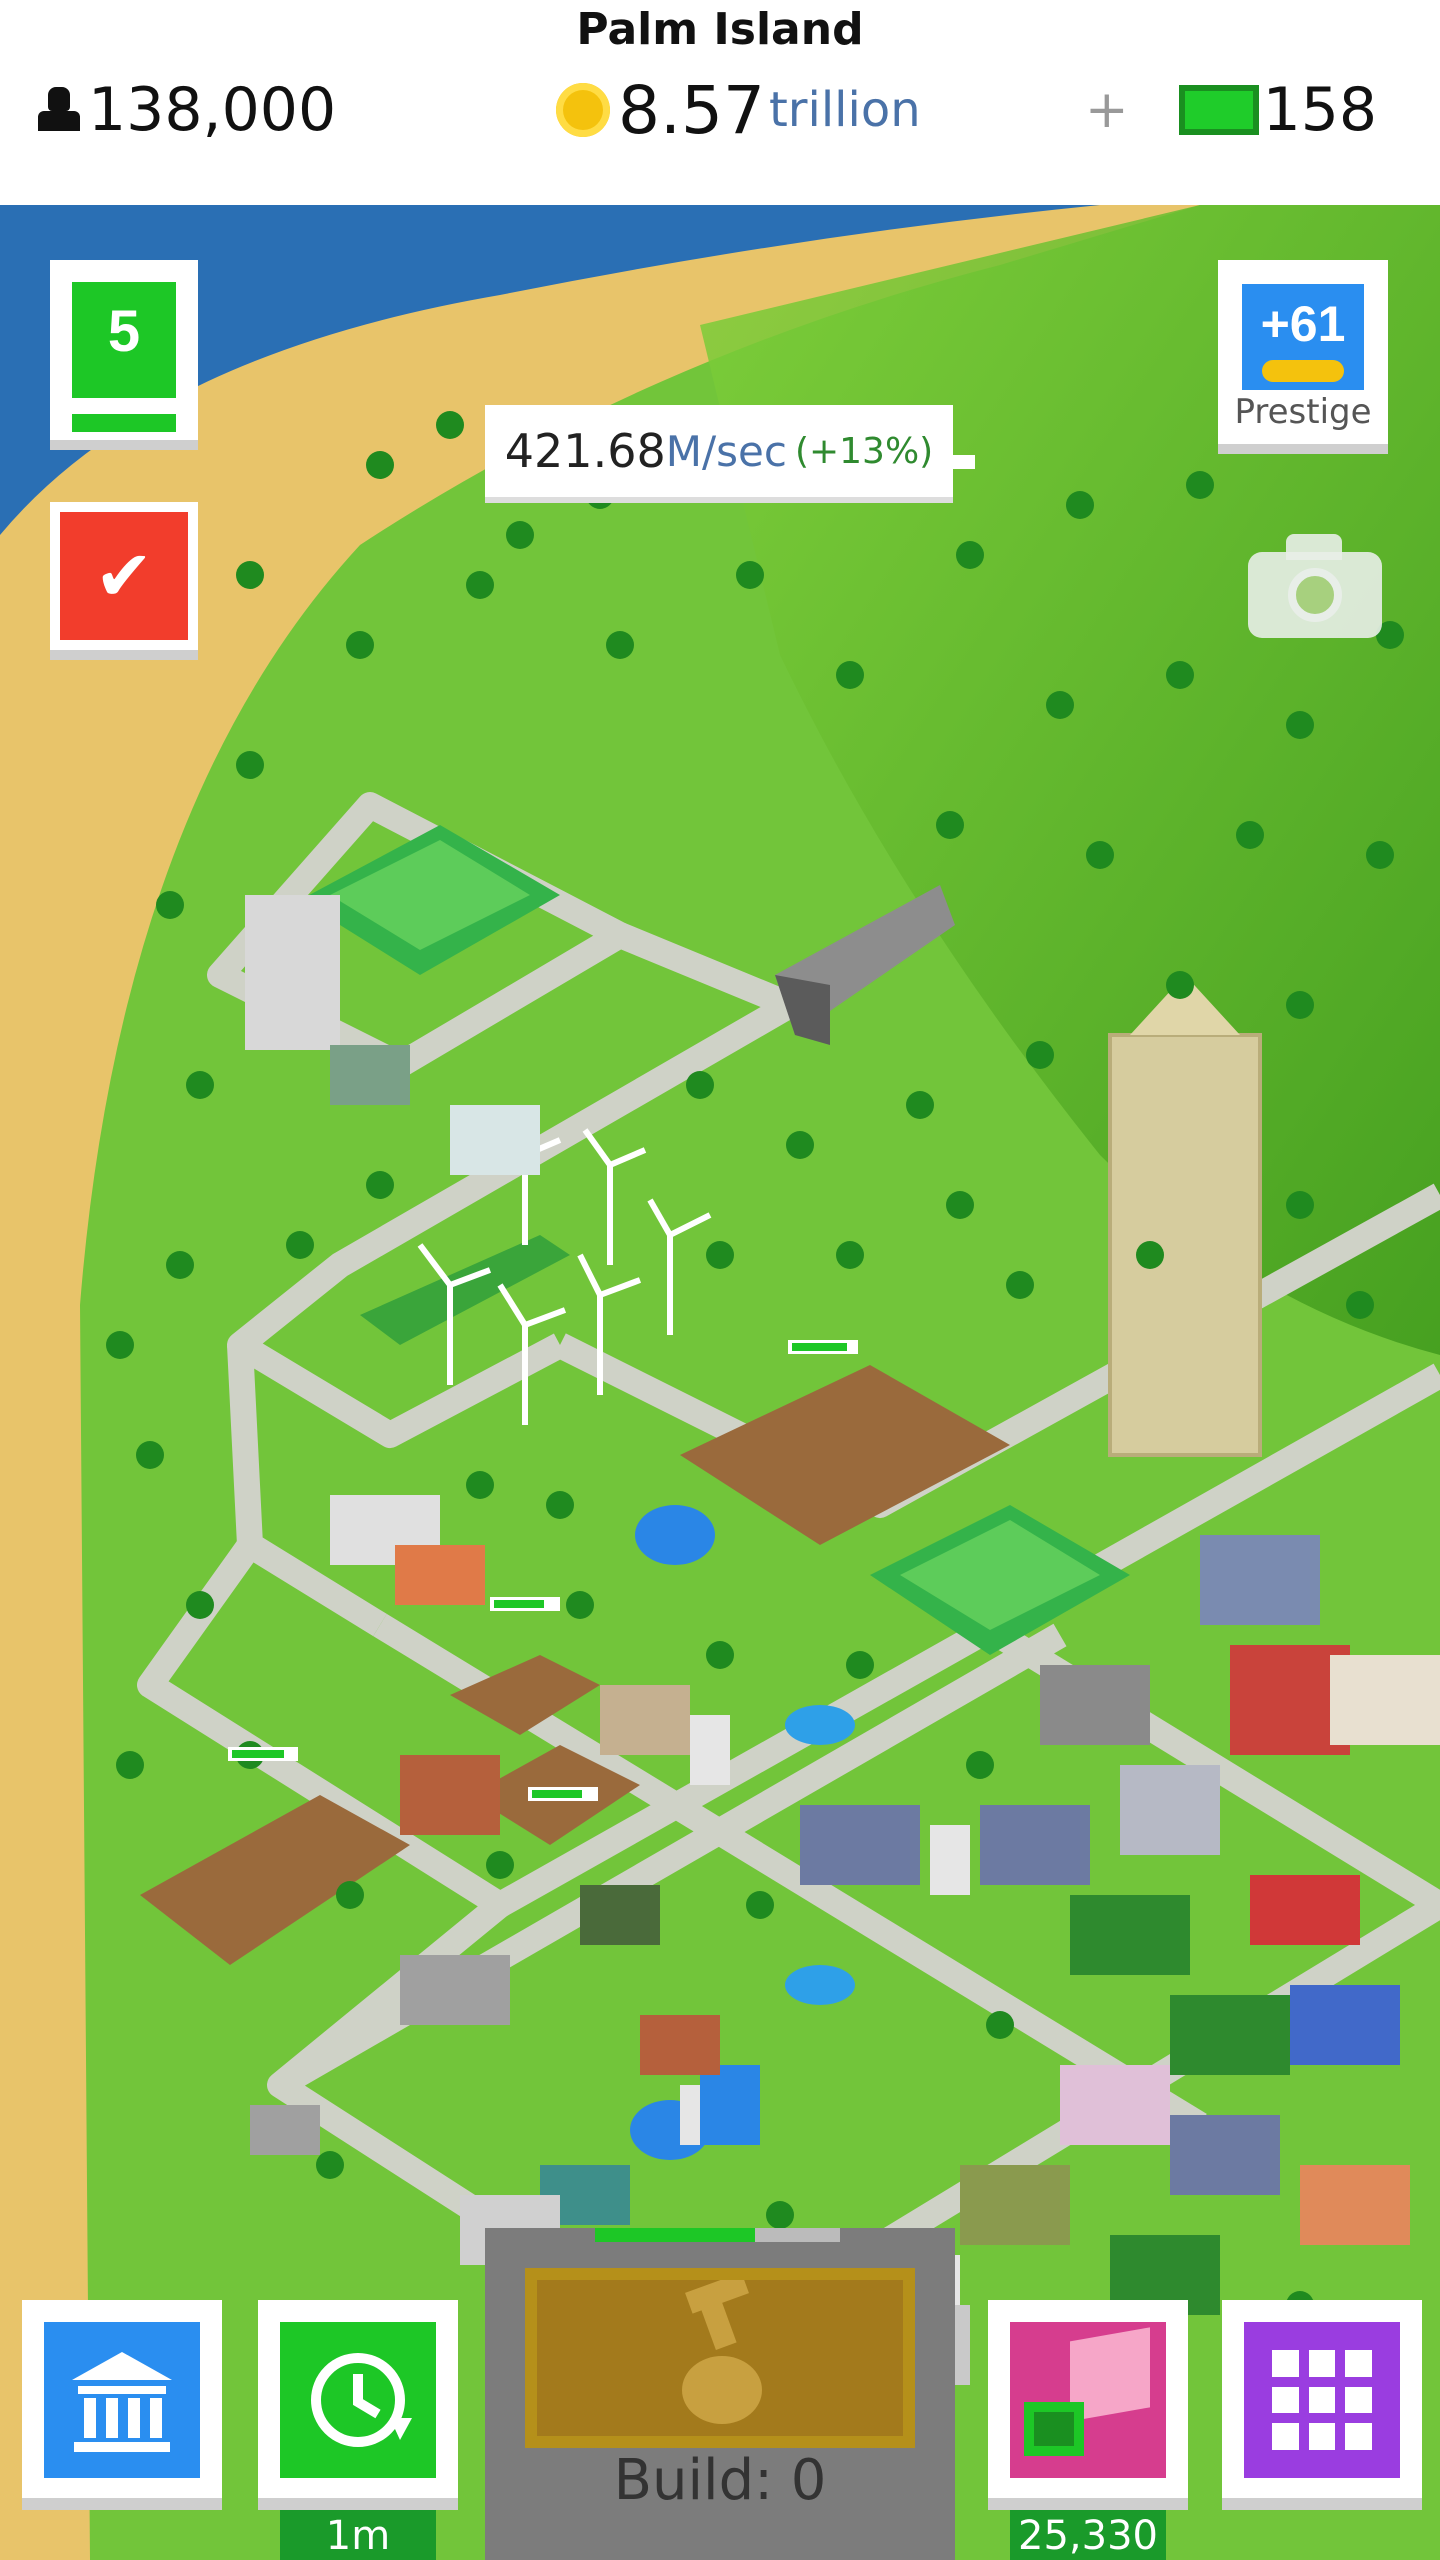 Image resolution: width=1440 pixels, height=2560 pixels. What do you see at coordinates (1303, 357) in the screenshot?
I see `prestige-button: +61 Prestige` at bounding box center [1303, 357].